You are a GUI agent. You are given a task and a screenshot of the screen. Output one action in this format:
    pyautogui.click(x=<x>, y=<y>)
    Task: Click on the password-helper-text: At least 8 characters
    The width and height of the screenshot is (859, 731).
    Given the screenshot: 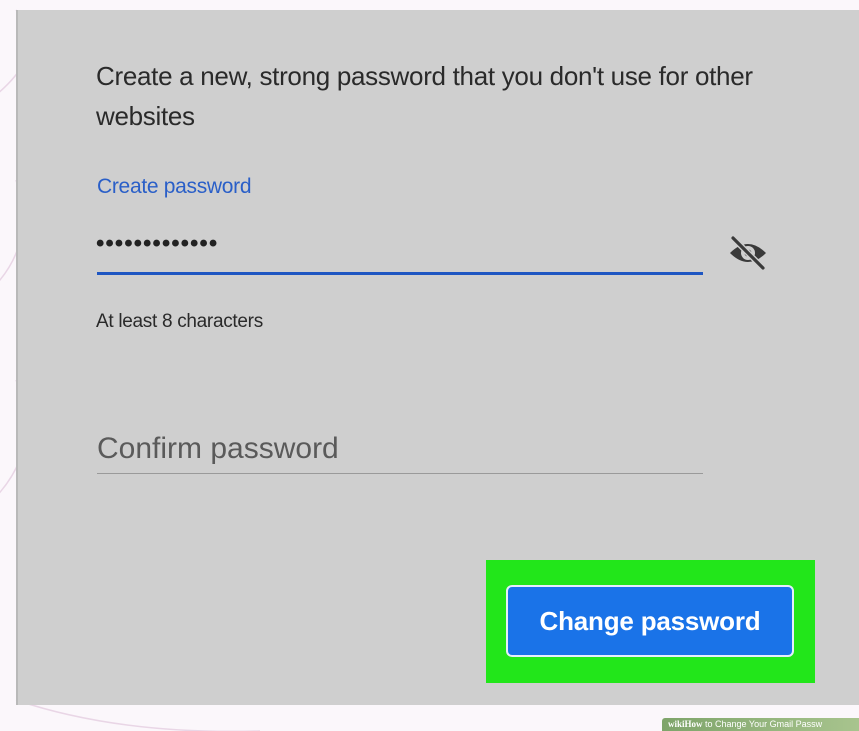 What is the action you would take?
    pyautogui.click(x=179, y=321)
    